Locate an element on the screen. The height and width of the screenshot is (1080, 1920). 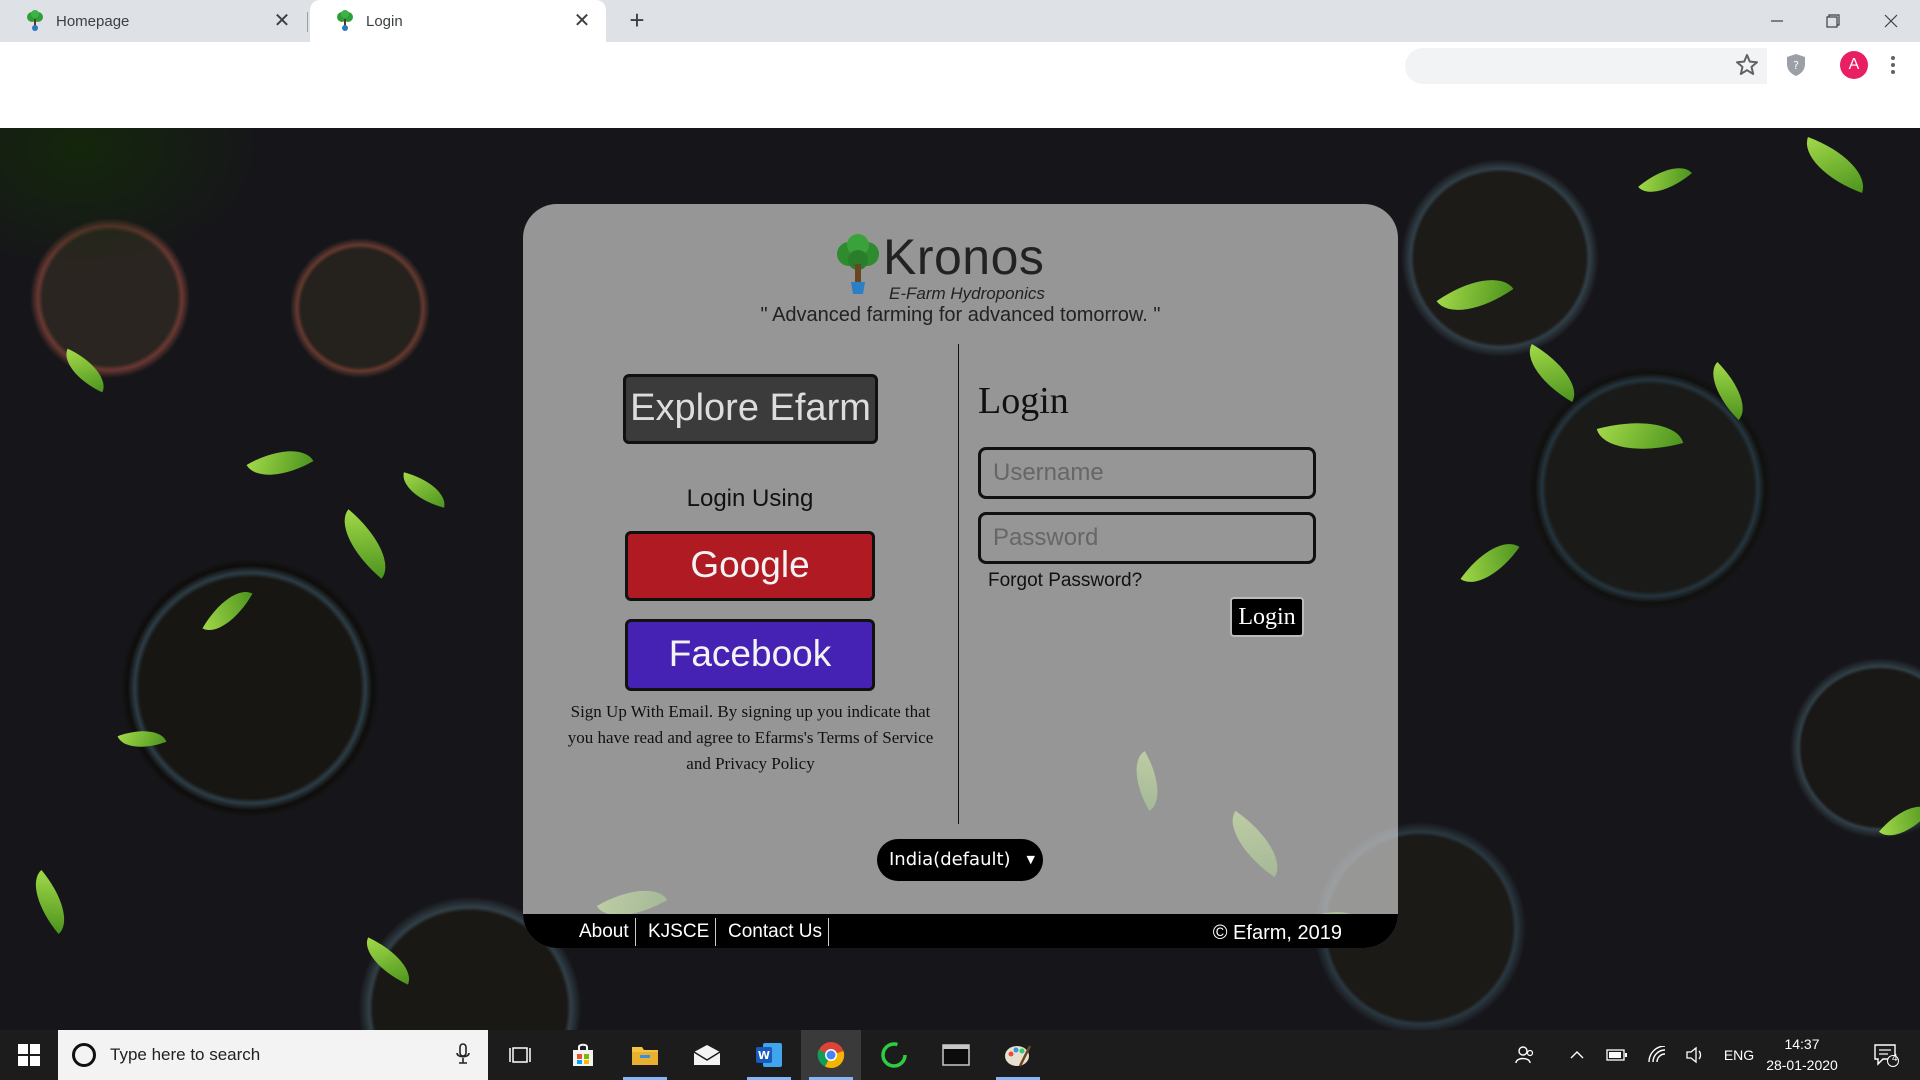
extension-shield-icon: ? is located at coordinates (1796, 65).